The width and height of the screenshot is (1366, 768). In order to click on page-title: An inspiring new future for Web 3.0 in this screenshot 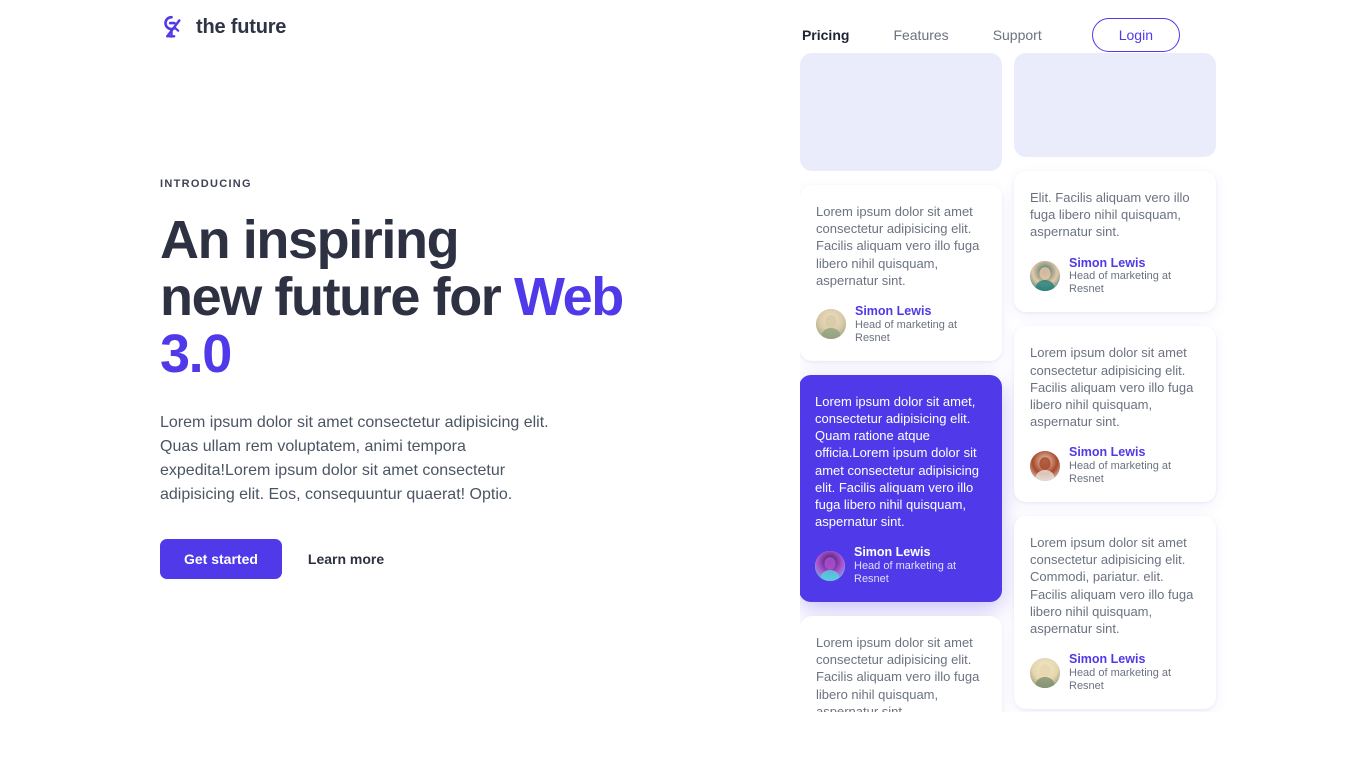, I will do `click(395, 297)`.